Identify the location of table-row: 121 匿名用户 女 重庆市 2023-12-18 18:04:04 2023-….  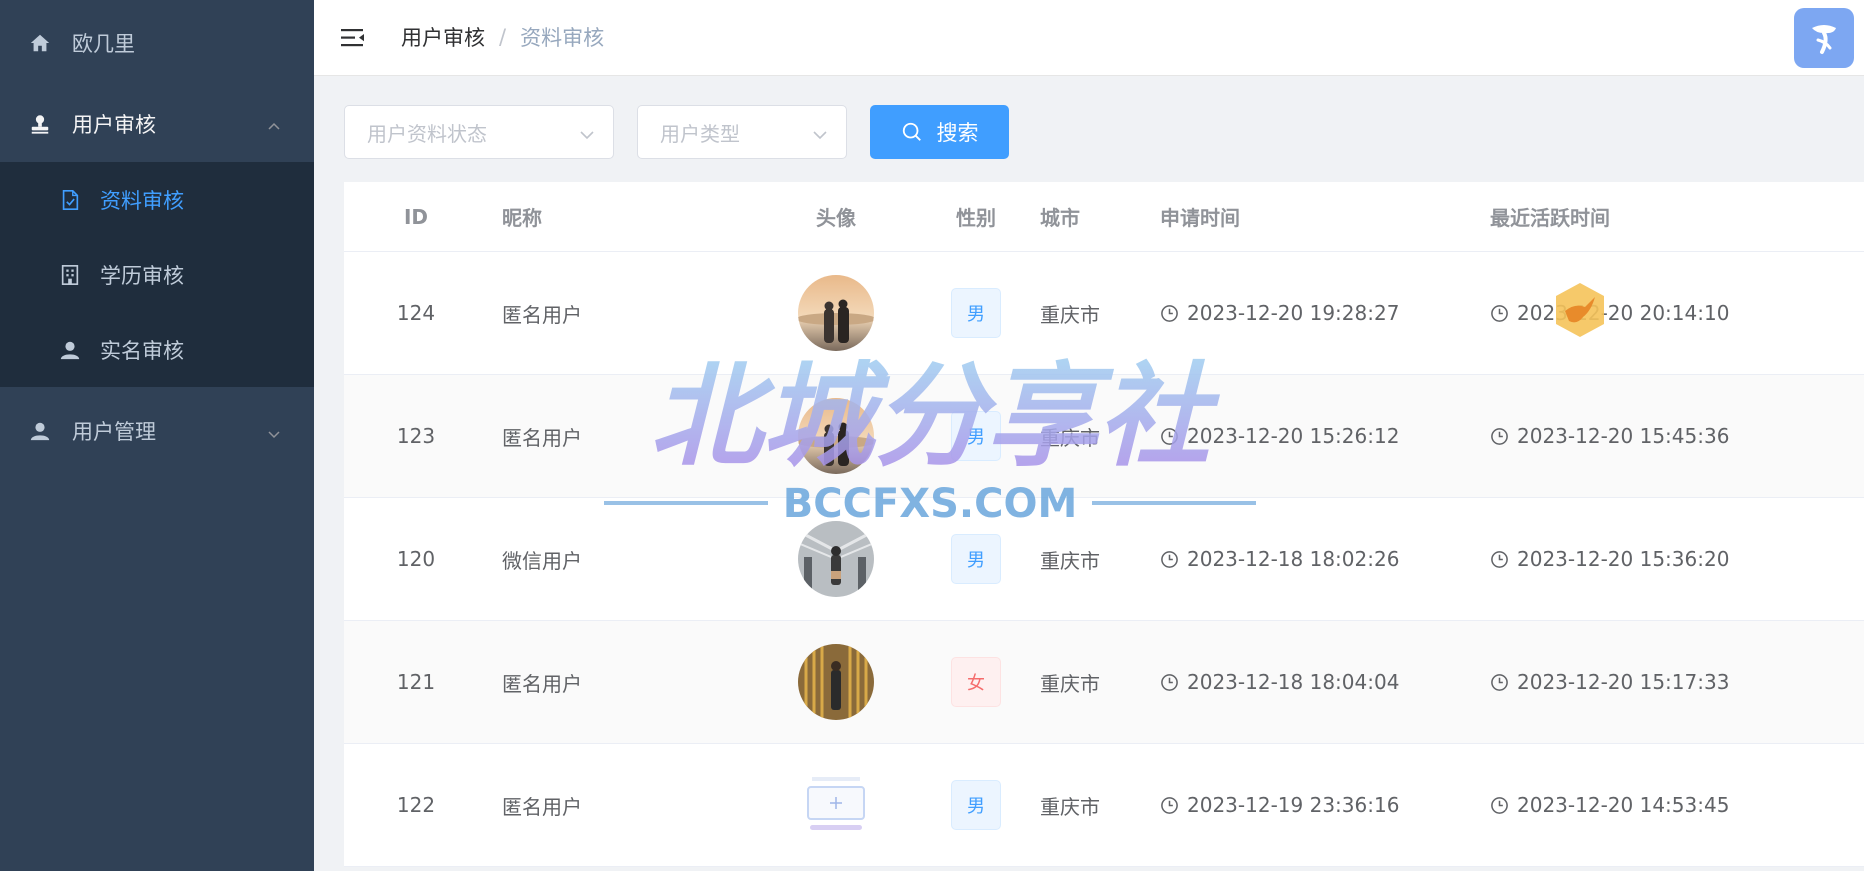
(1104, 682).